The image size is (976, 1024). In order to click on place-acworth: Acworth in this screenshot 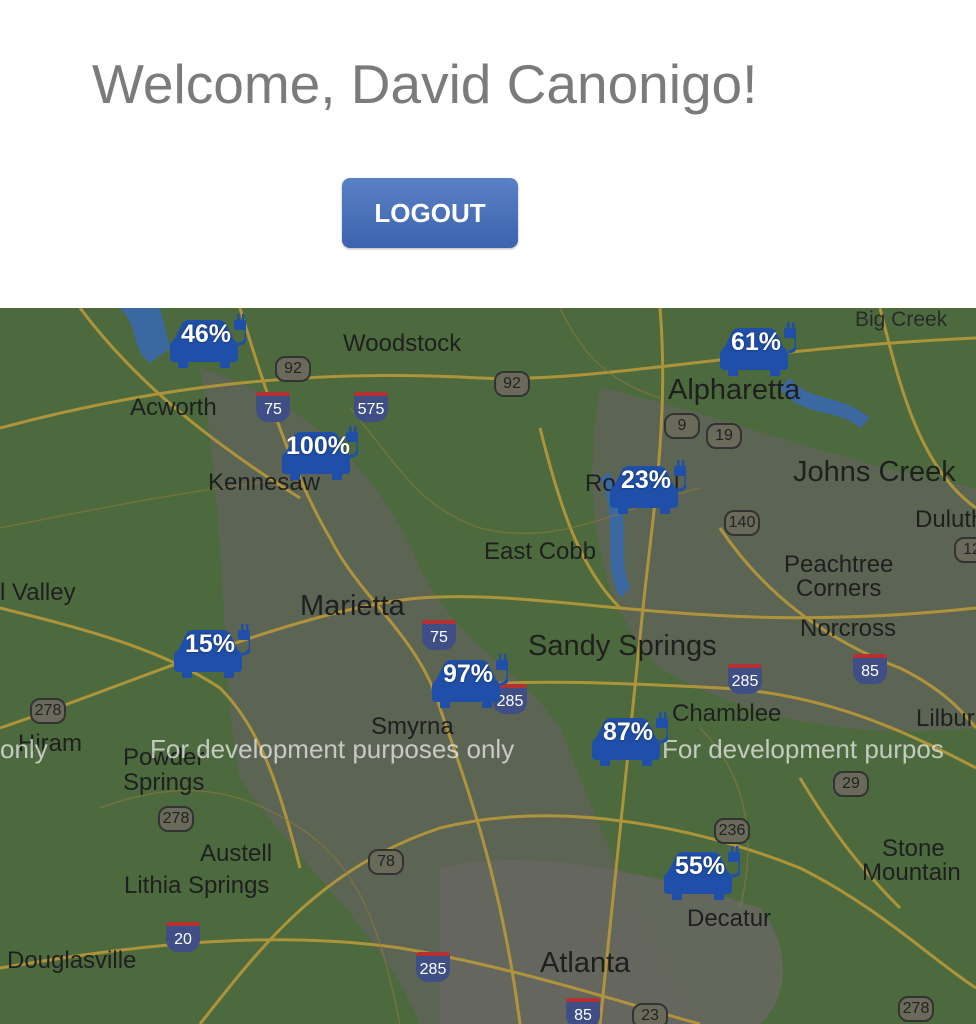, I will do `click(173, 407)`.